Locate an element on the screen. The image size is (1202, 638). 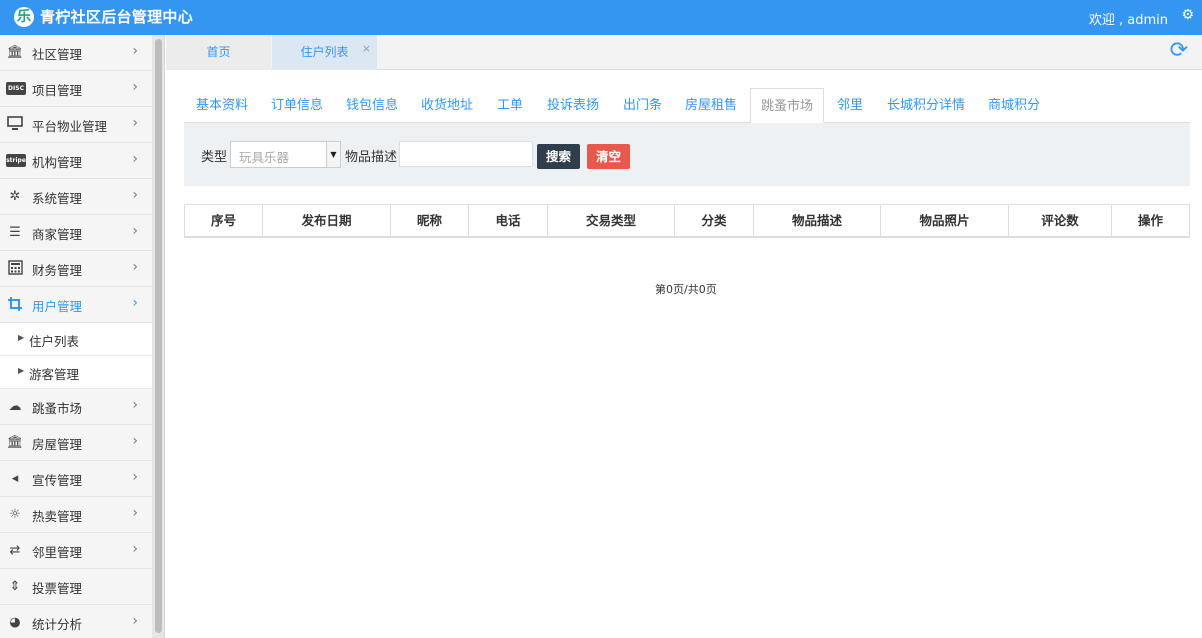
sidebar-item-users: 用户管理 › is located at coordinates (76, 305).